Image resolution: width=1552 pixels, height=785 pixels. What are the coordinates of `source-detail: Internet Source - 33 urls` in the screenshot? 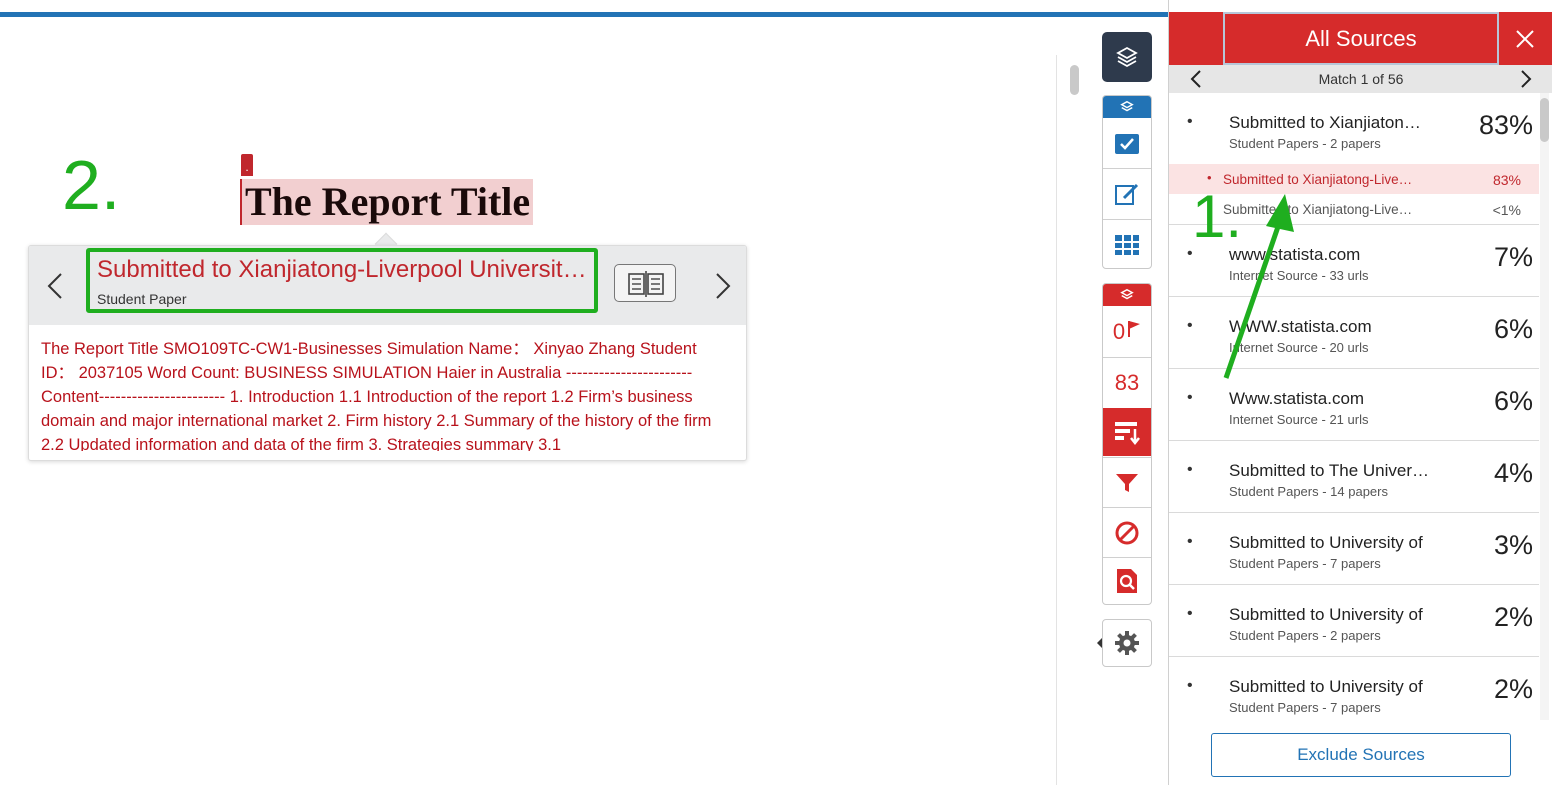 It's located at (1299, 275).